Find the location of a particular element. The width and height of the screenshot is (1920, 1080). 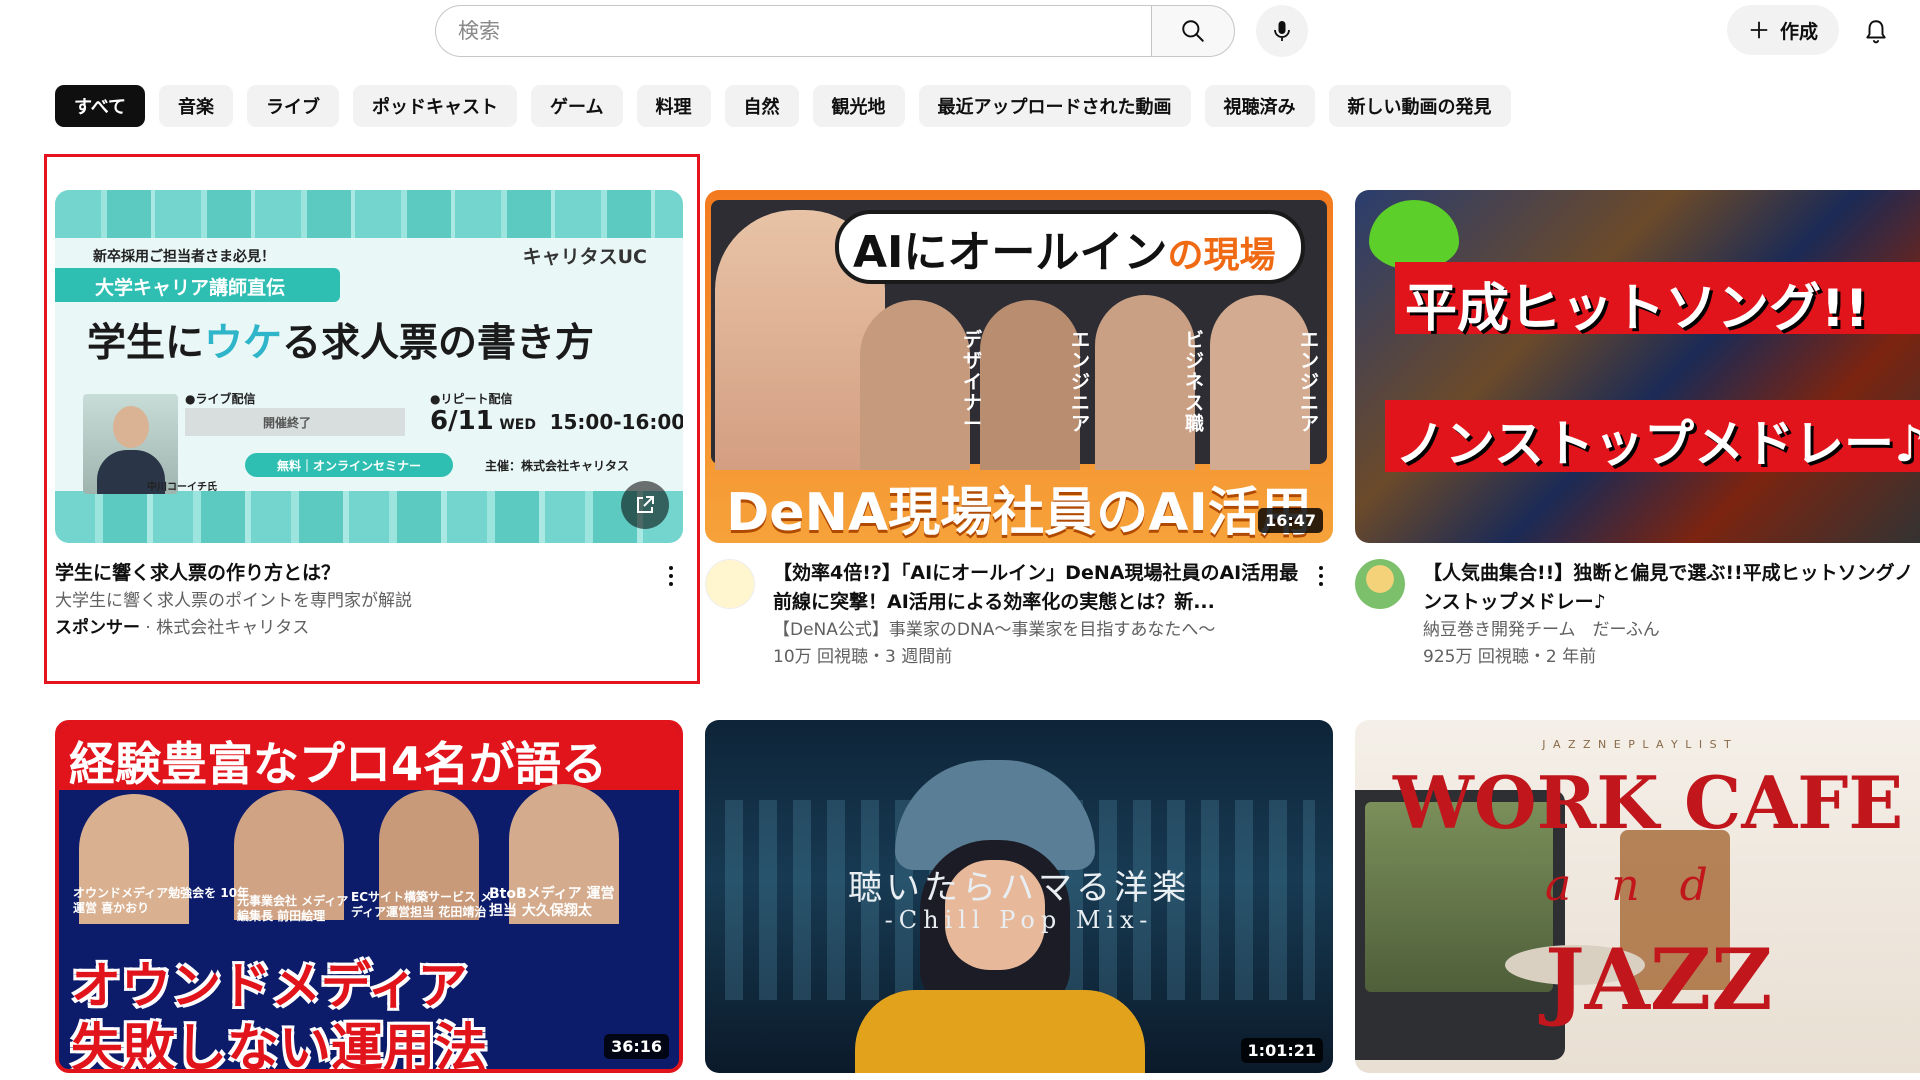

microphone-icon is located at coordinates (1282, 31).